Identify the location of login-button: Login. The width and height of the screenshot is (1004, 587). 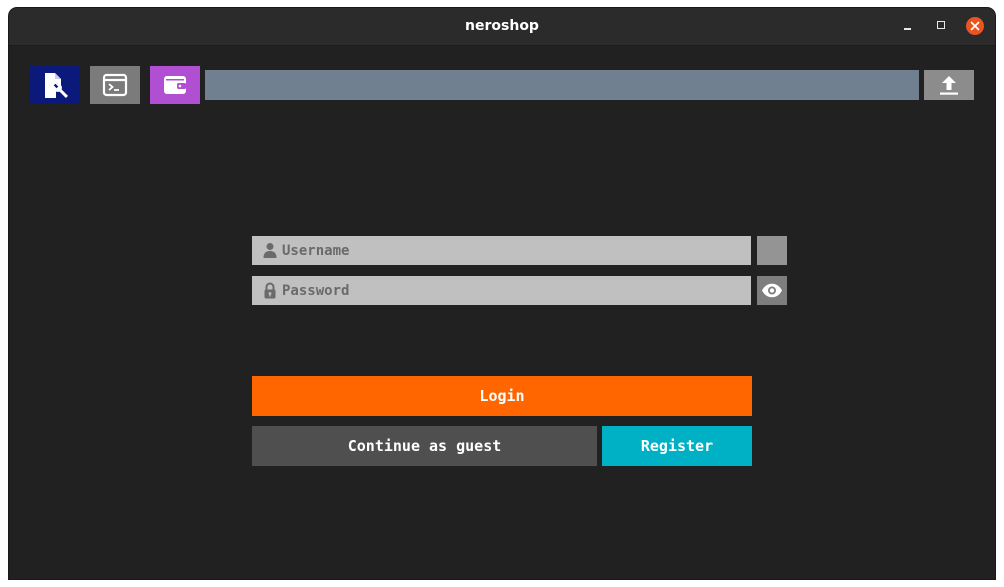
(502, 396).